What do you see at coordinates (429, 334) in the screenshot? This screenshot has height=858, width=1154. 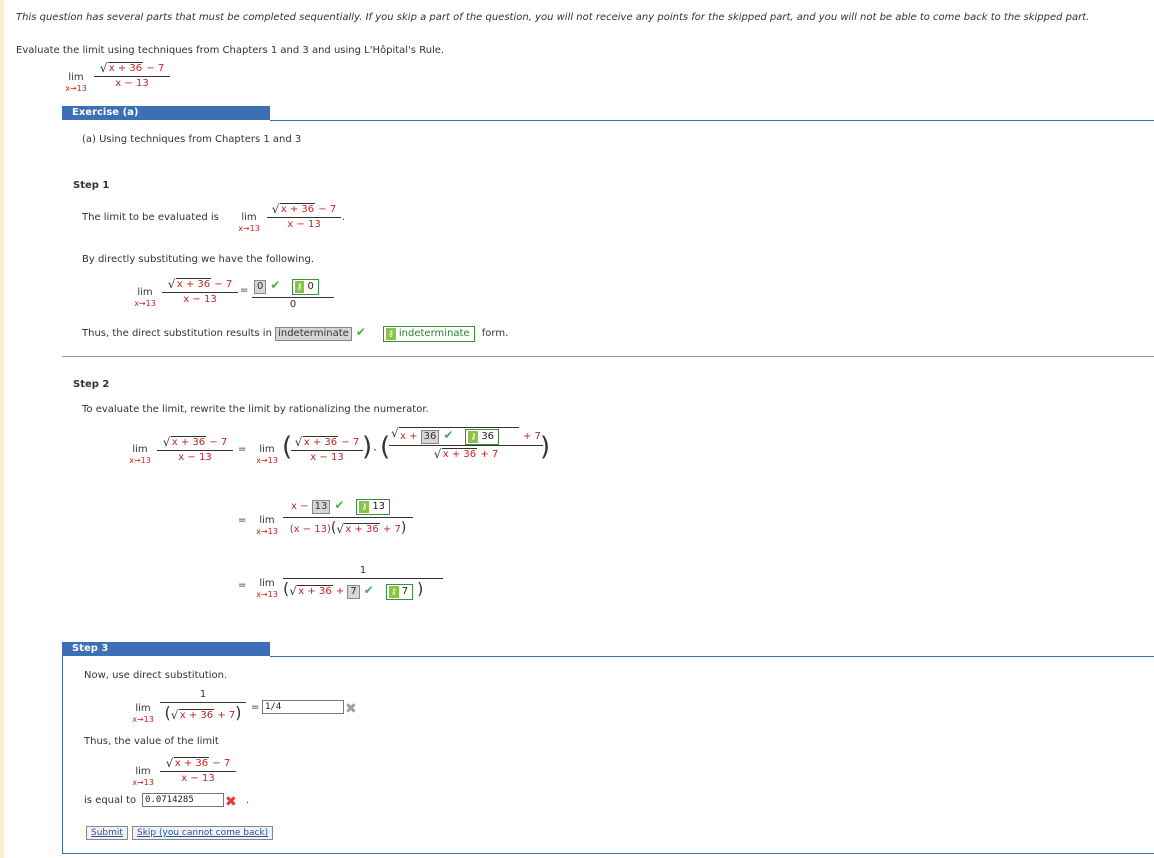 I see `step1-result-key: ⚷ indeterminate` at bounding box center [429, 334].